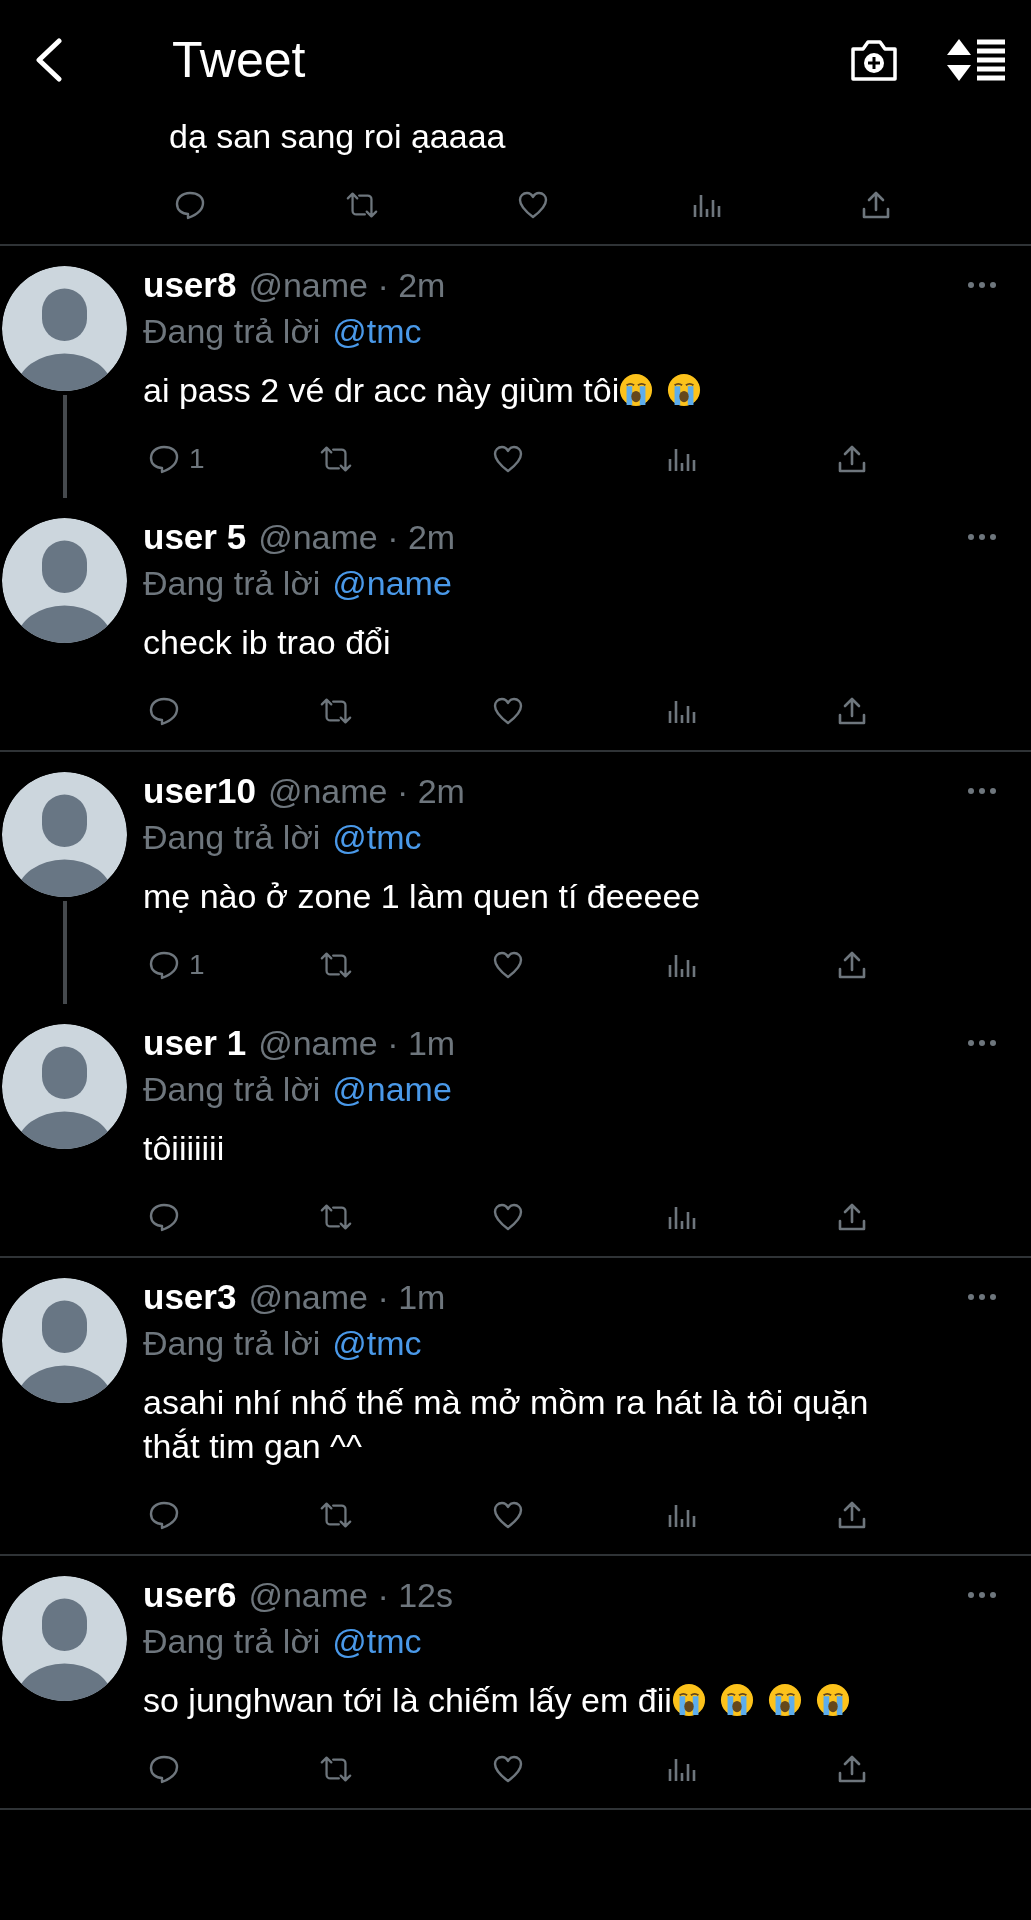 The width and height of the screenshot is (1031, 1920). I want to click on tweet-text: asahi nhí nhố thế mà mở mồm ra hát là tôi quặn thắt tim gan ^^, so click(506, 1424).